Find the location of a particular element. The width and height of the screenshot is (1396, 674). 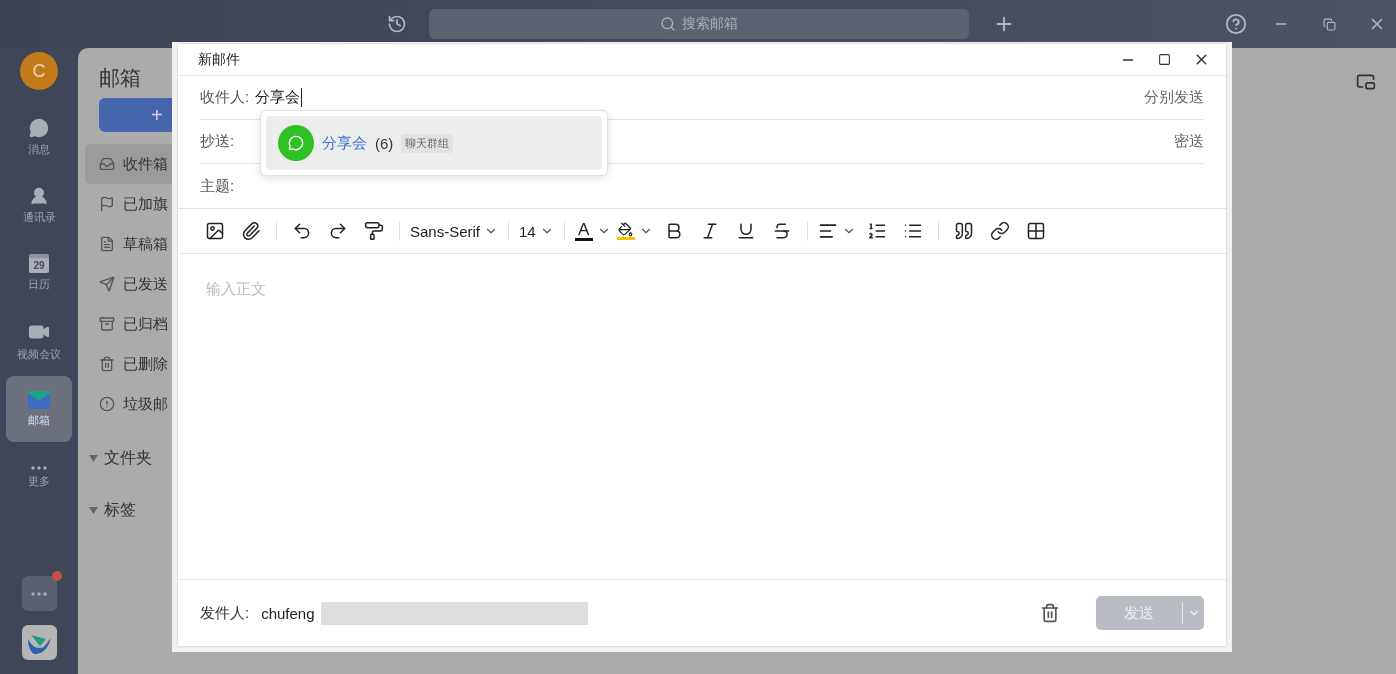

align-left-icon is located at coordinates (827, 231).